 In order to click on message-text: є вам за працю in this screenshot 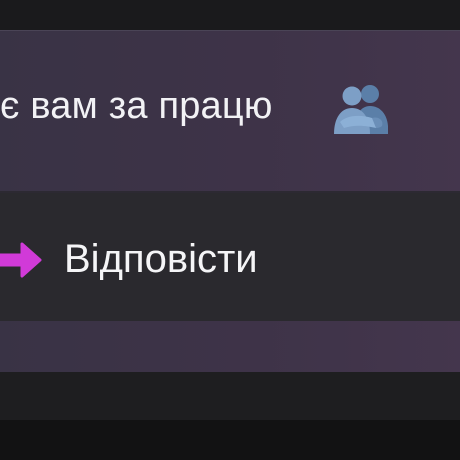, I will do `click(136, 106)`.